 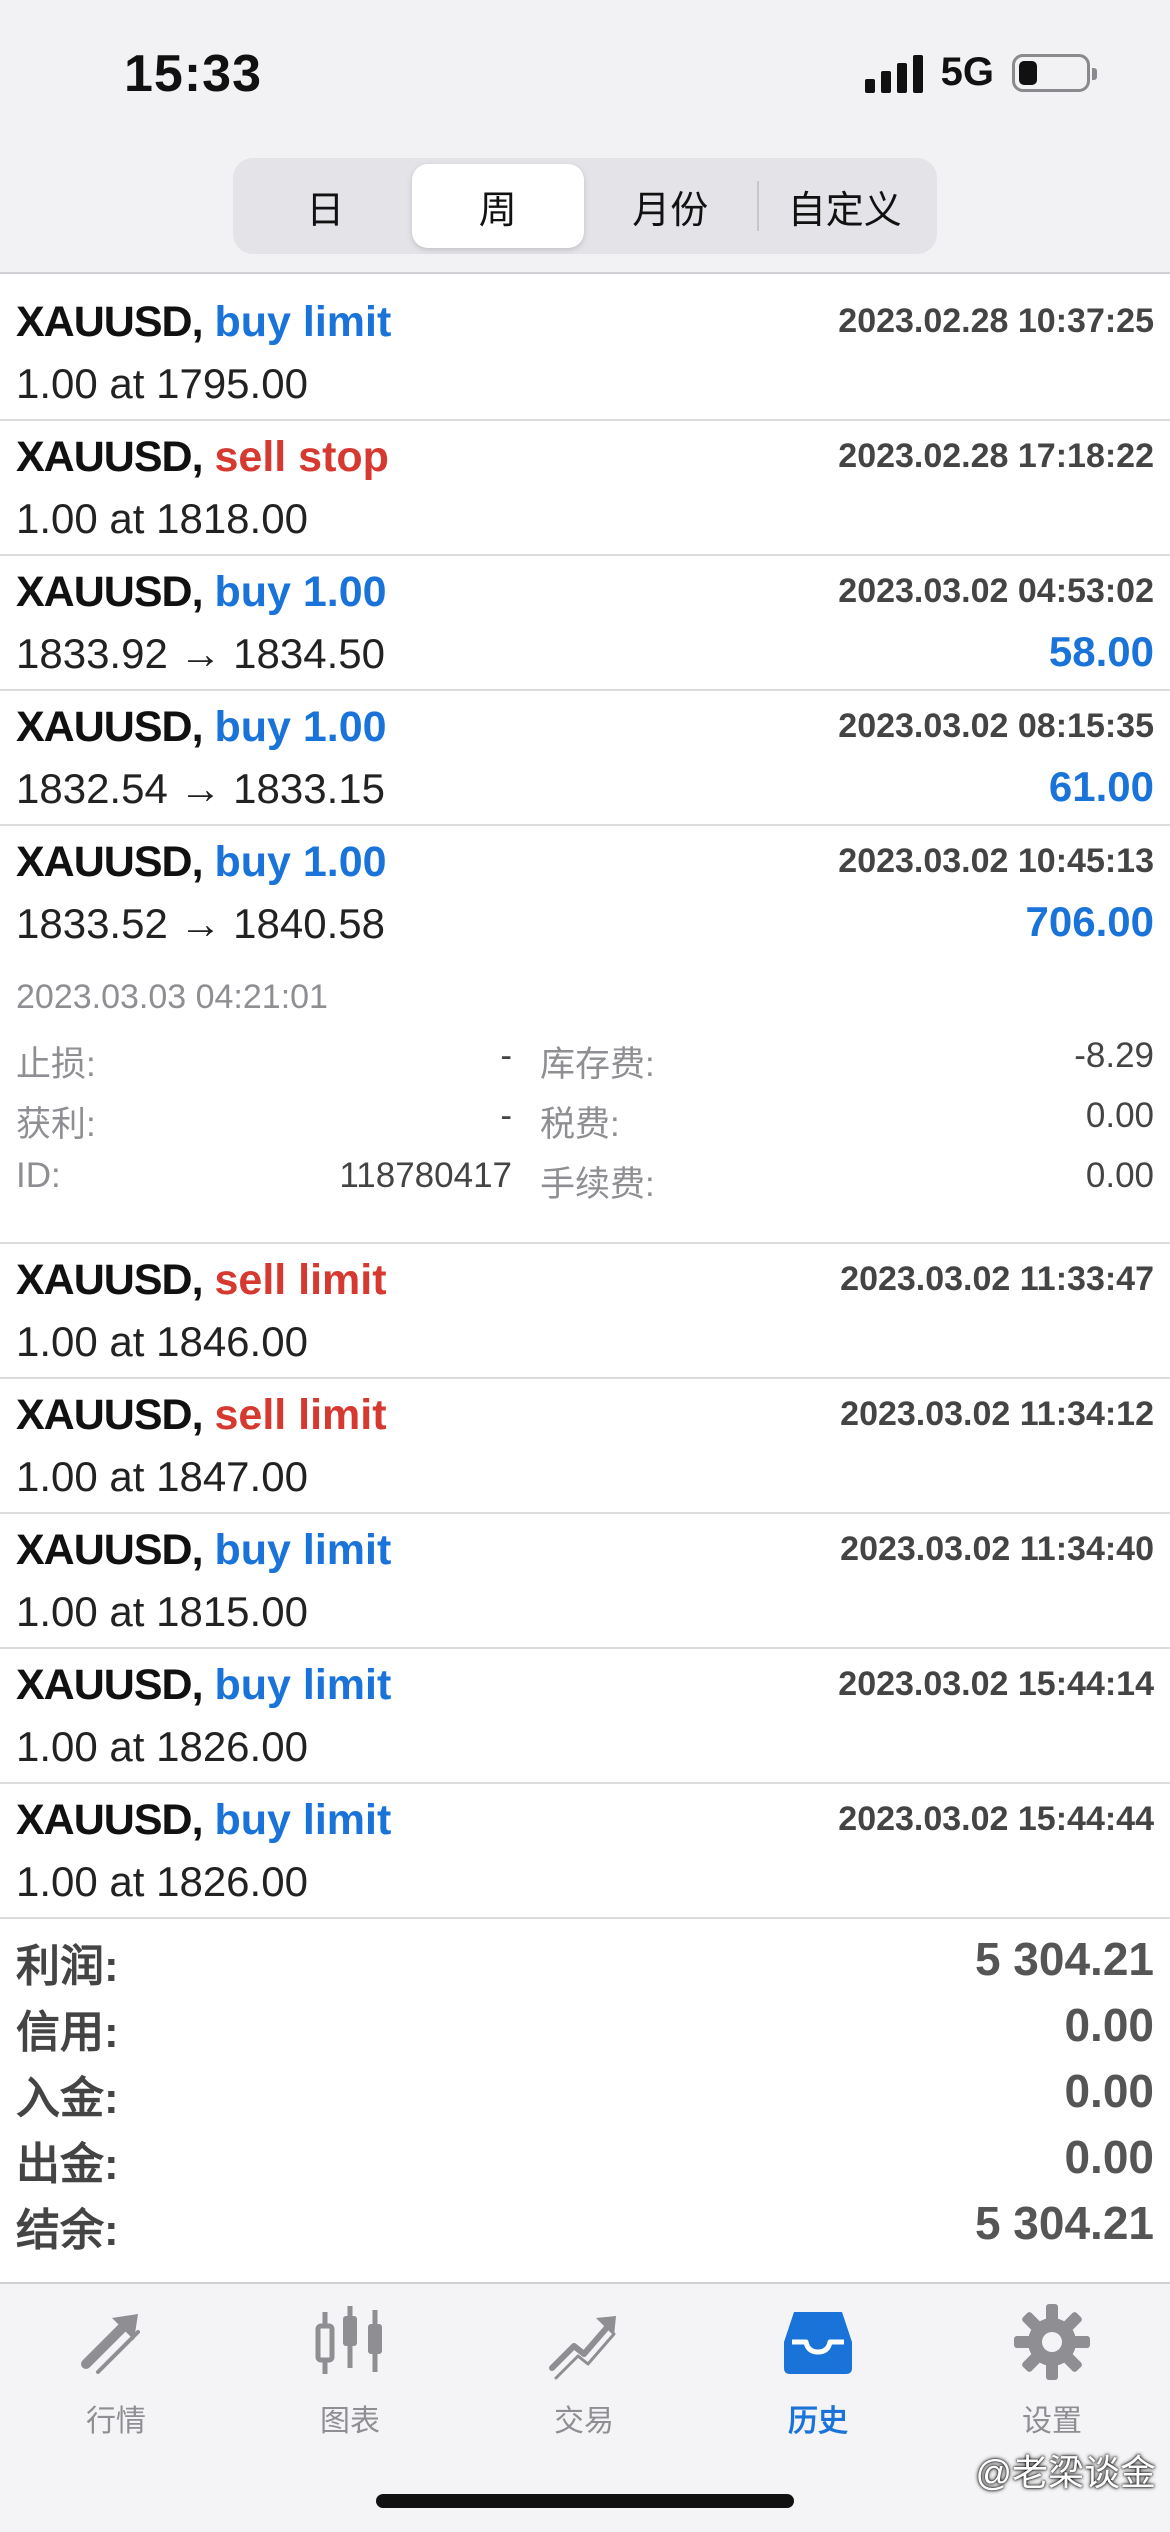 What do you see at coordinates (200, 923) in the screenshot?
I see `order-detail: 1833.52 → 1840.58` at bounding box center [200, 923].